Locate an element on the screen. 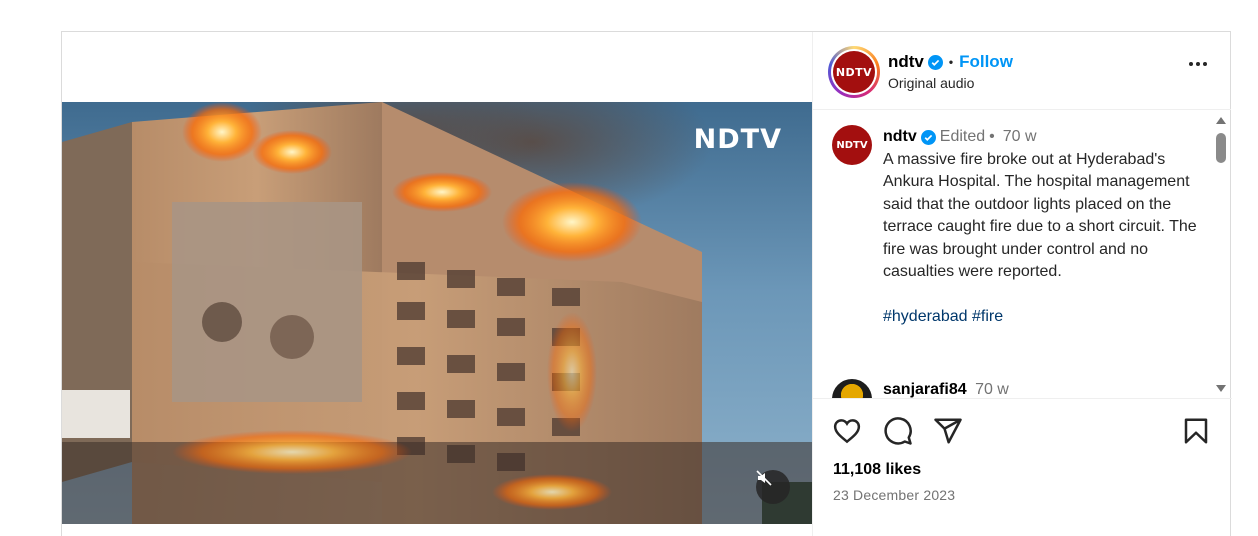  comment-username: sanjarafi84 is located at coordinates (925, 389).